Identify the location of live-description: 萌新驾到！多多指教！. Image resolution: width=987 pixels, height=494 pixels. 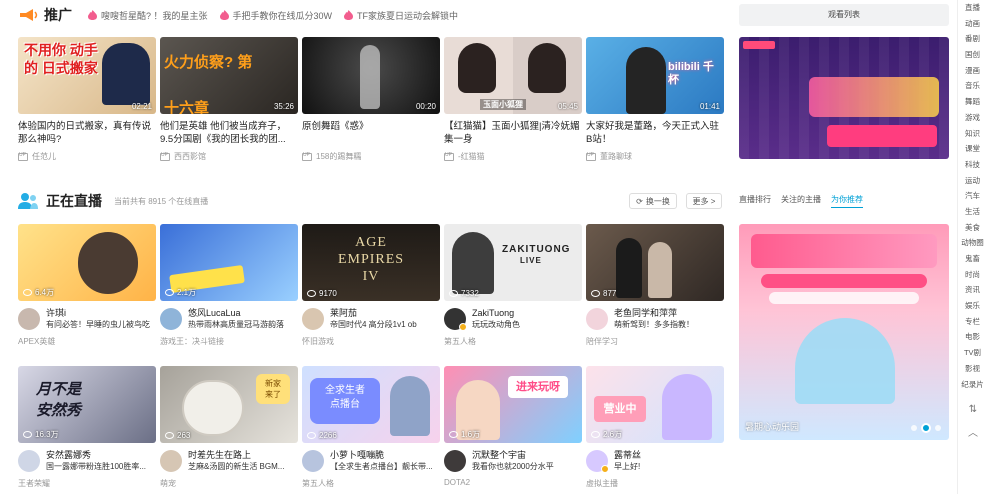
(666, 324).